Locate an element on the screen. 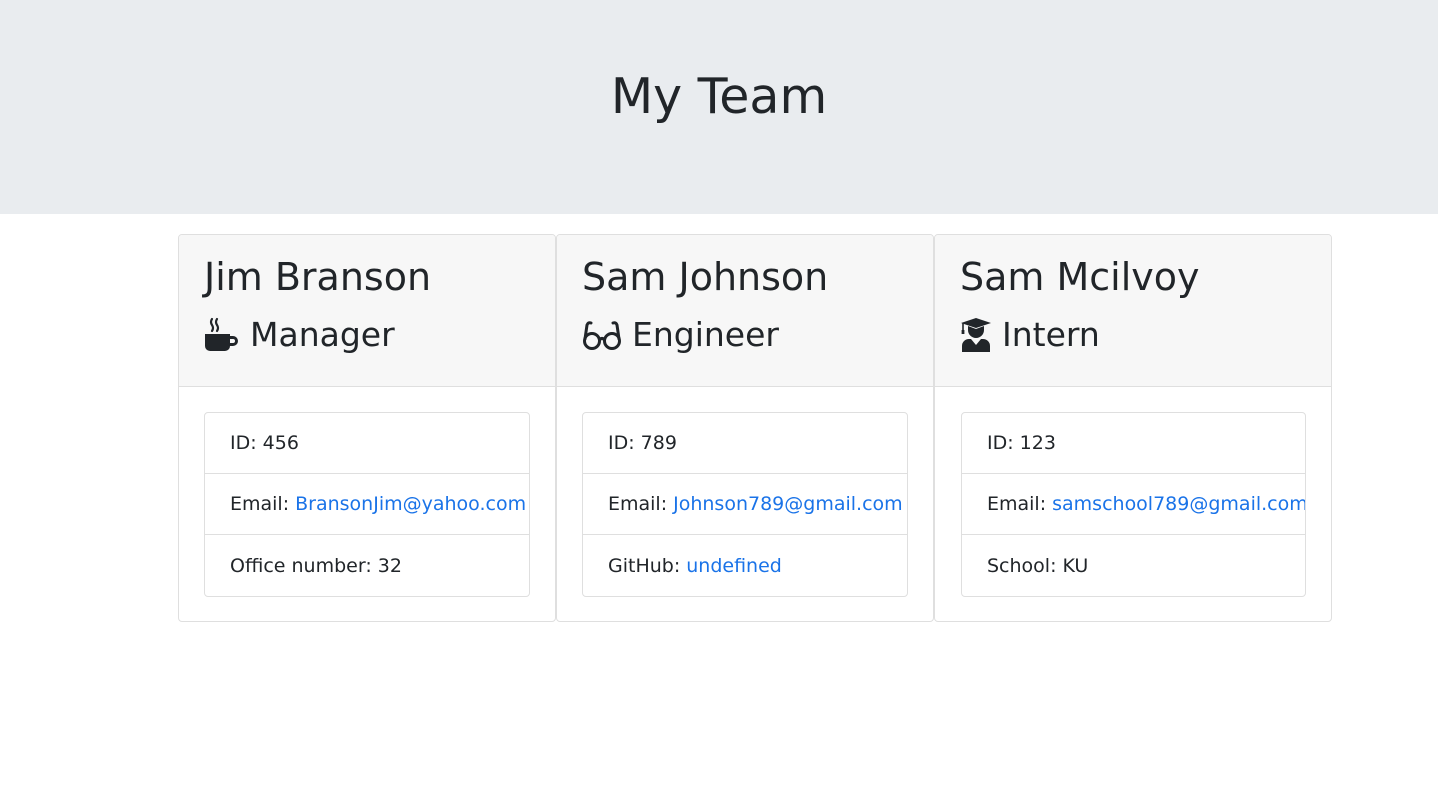 The width and height of the screenshot is (1438, 786). role-label: Intern is located at coordinates (1051, 334).